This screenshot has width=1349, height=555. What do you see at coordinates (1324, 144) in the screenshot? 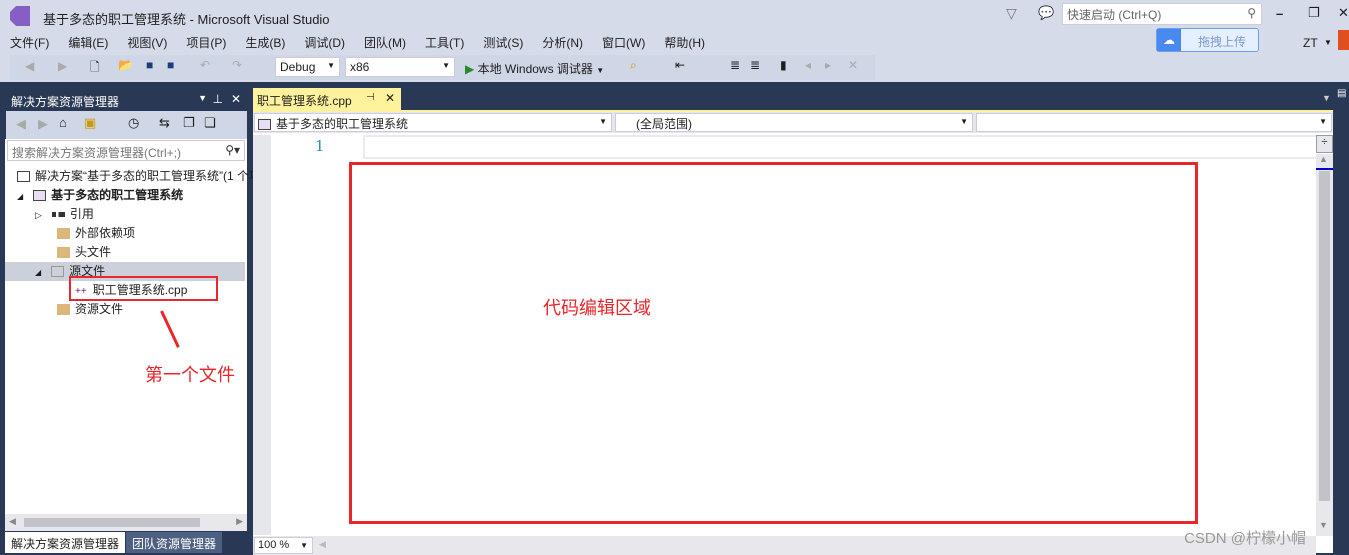
I see `split-editor-button: ÷` at bounding box center [1324, 144].